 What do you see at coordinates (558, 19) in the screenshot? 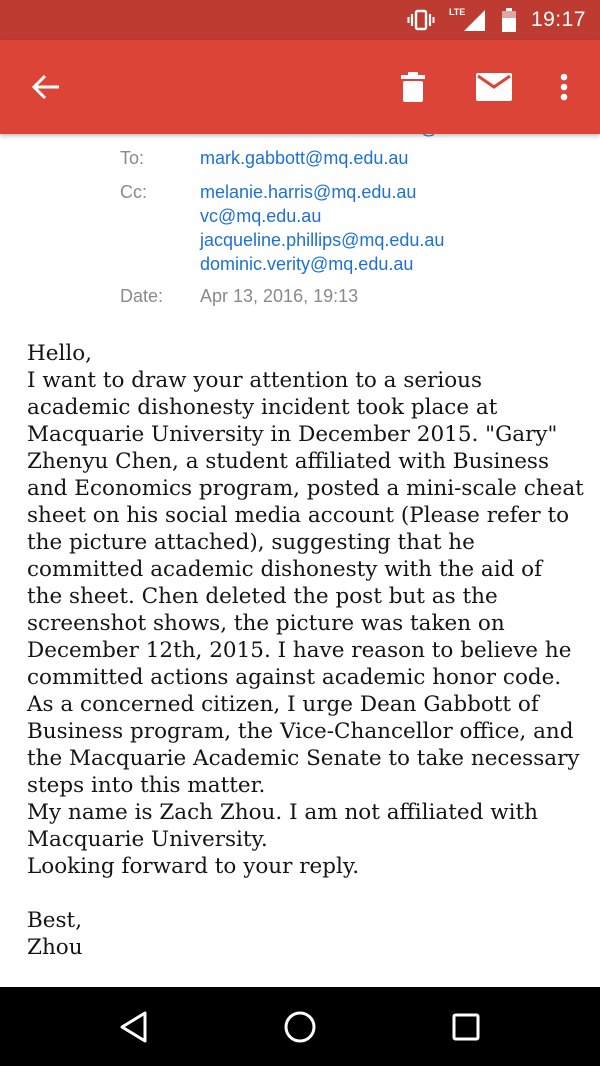
I see `clock: 19:17` at bounding box center [558, 19].